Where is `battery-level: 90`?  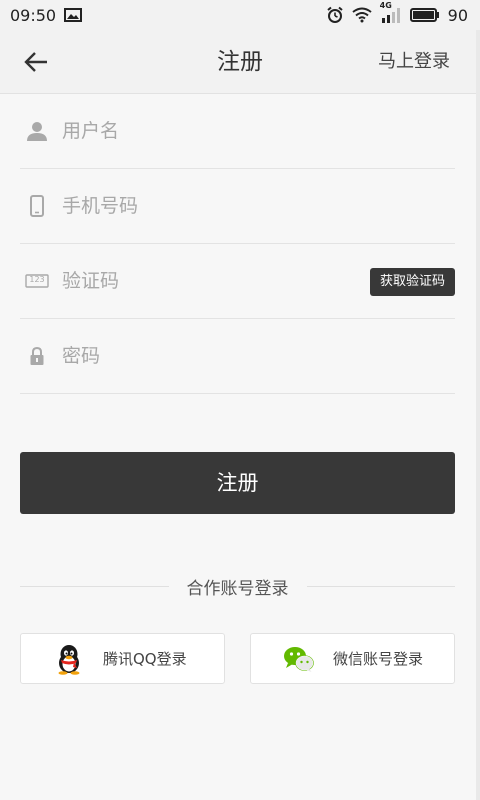
battery-level: 90 is located at coordinates (457, 15).